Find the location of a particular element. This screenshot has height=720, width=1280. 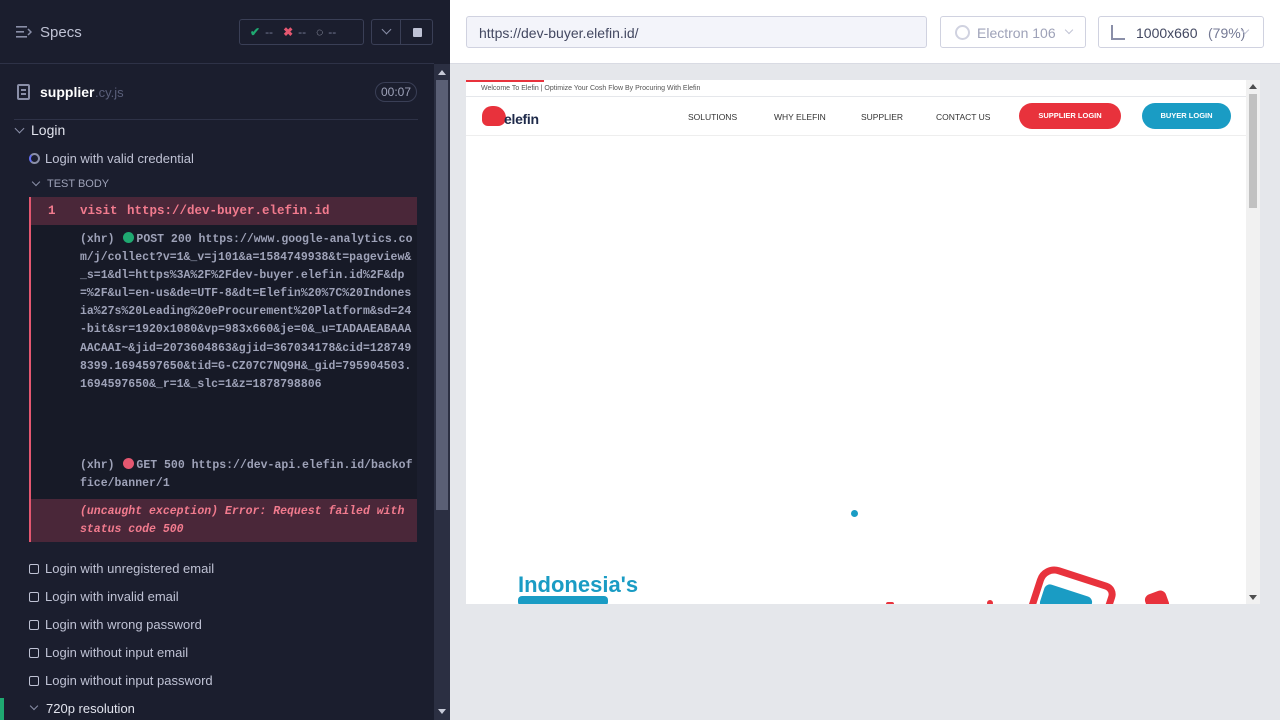

test-item: Login with unregistered email is located at coordinates (217, 569).